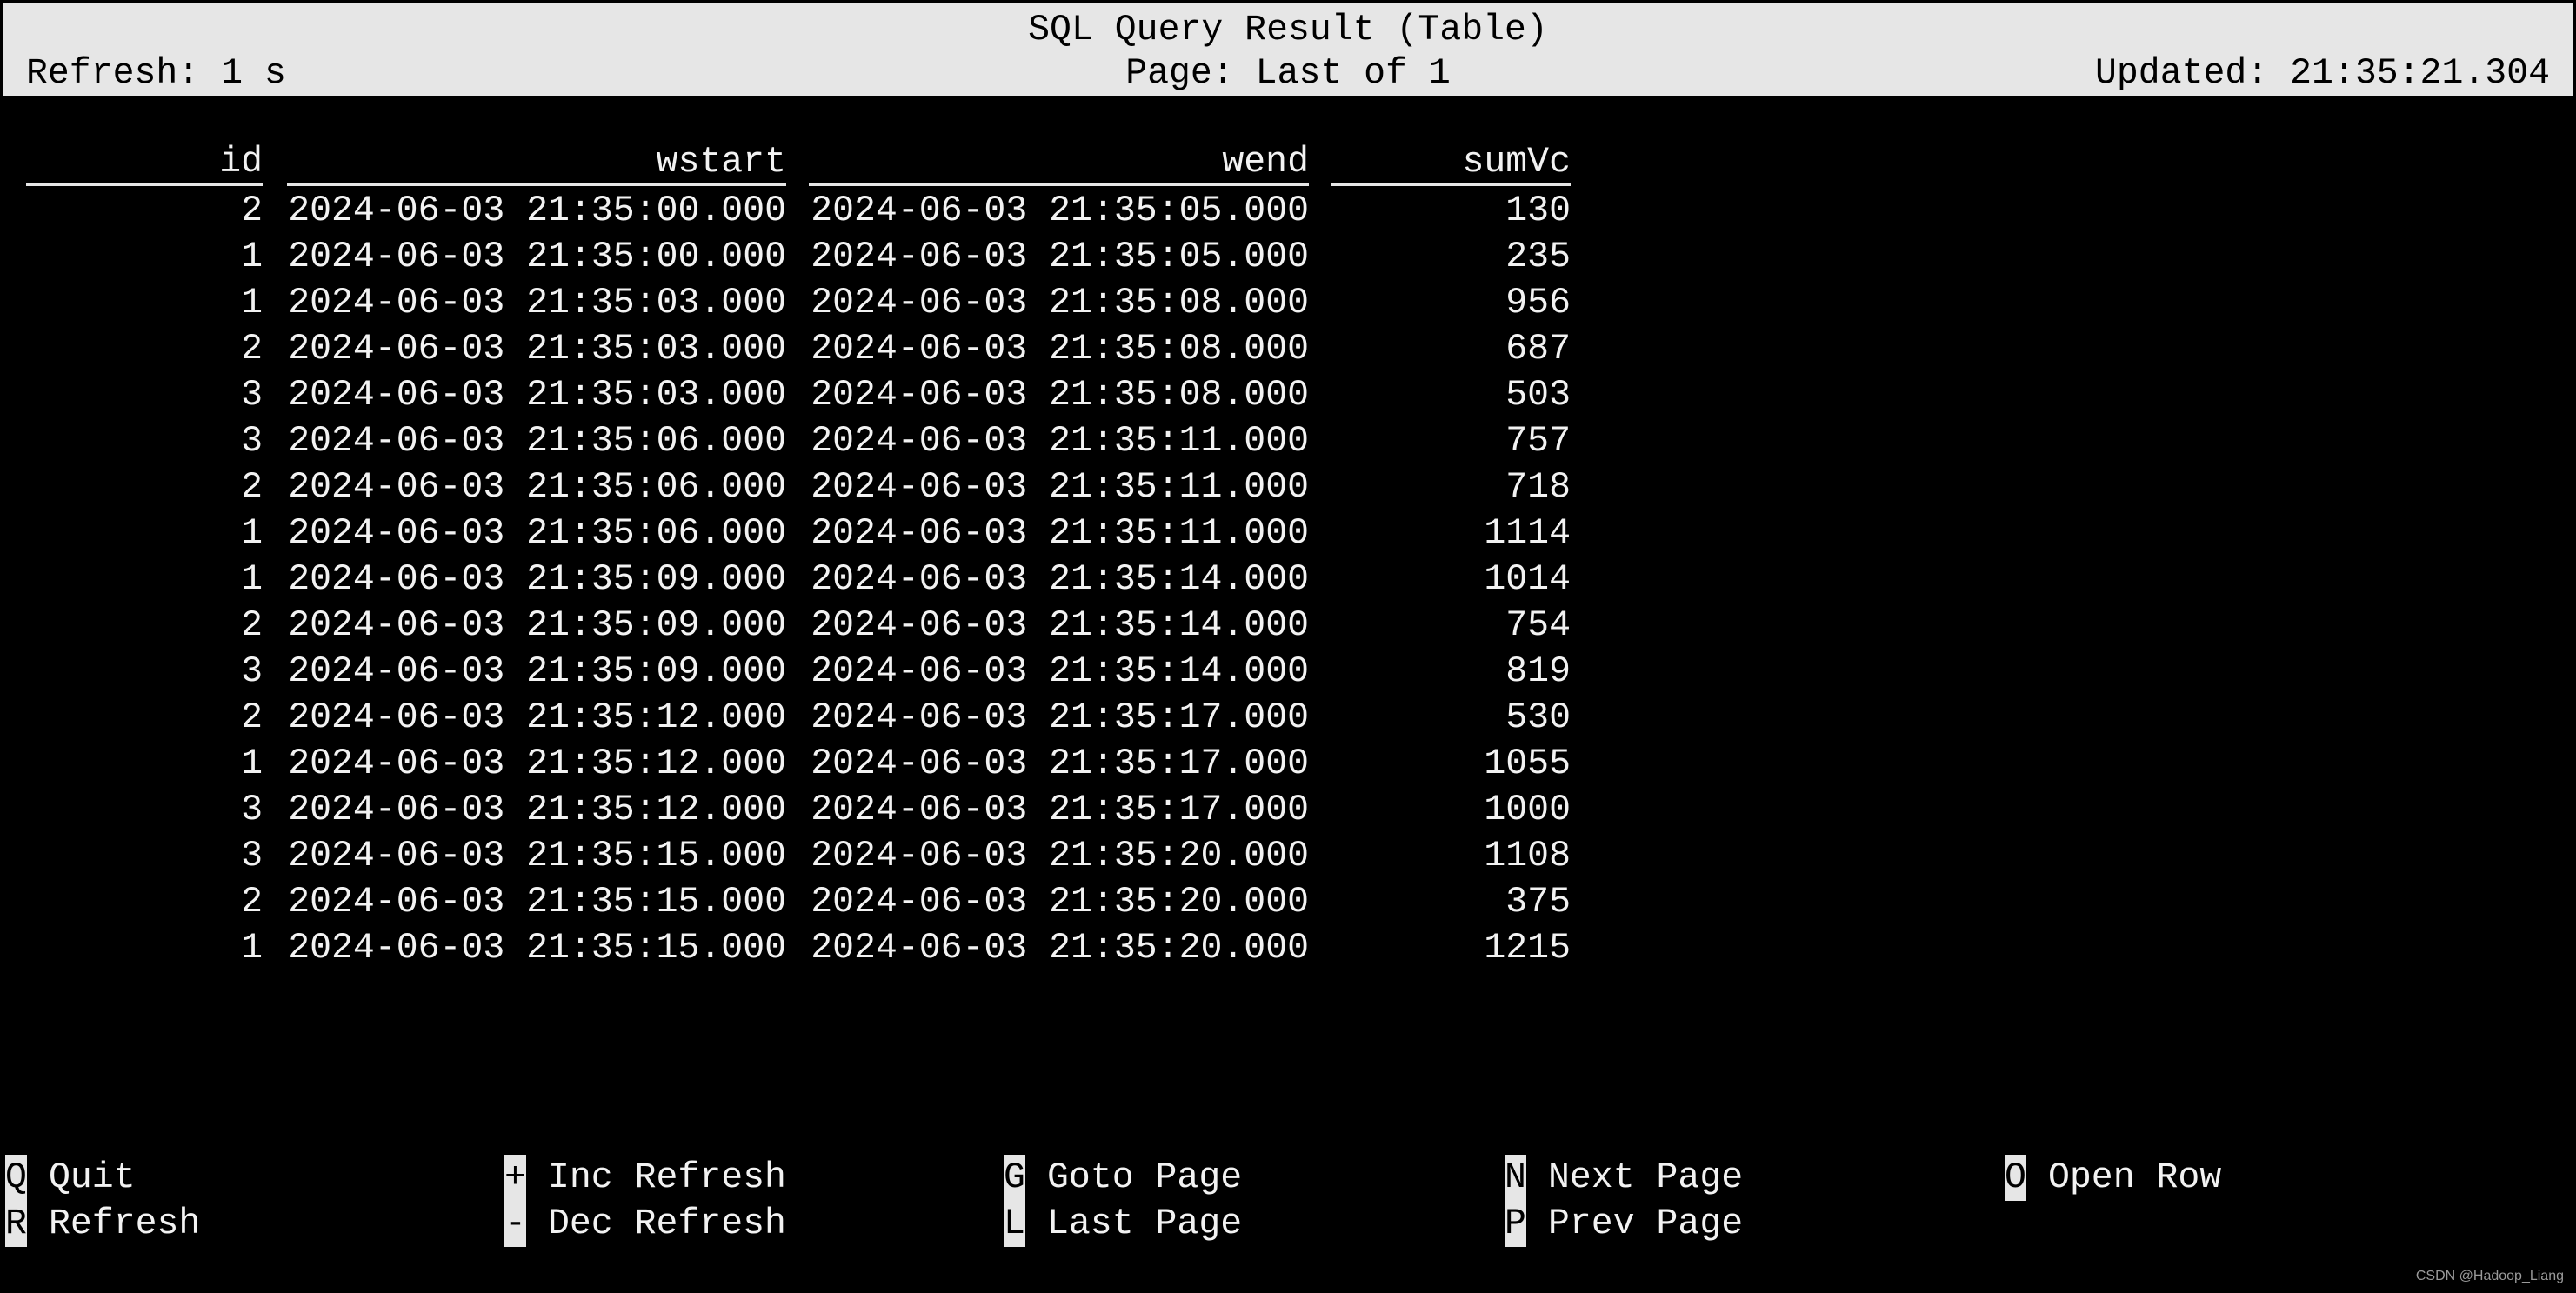 The height and width of the screenshot is (1293, 2576). What do you see at coordinates (1014, 1178) in the screenshot?
I see `shortcut-key: G` at bounding box center [1014, 1178].